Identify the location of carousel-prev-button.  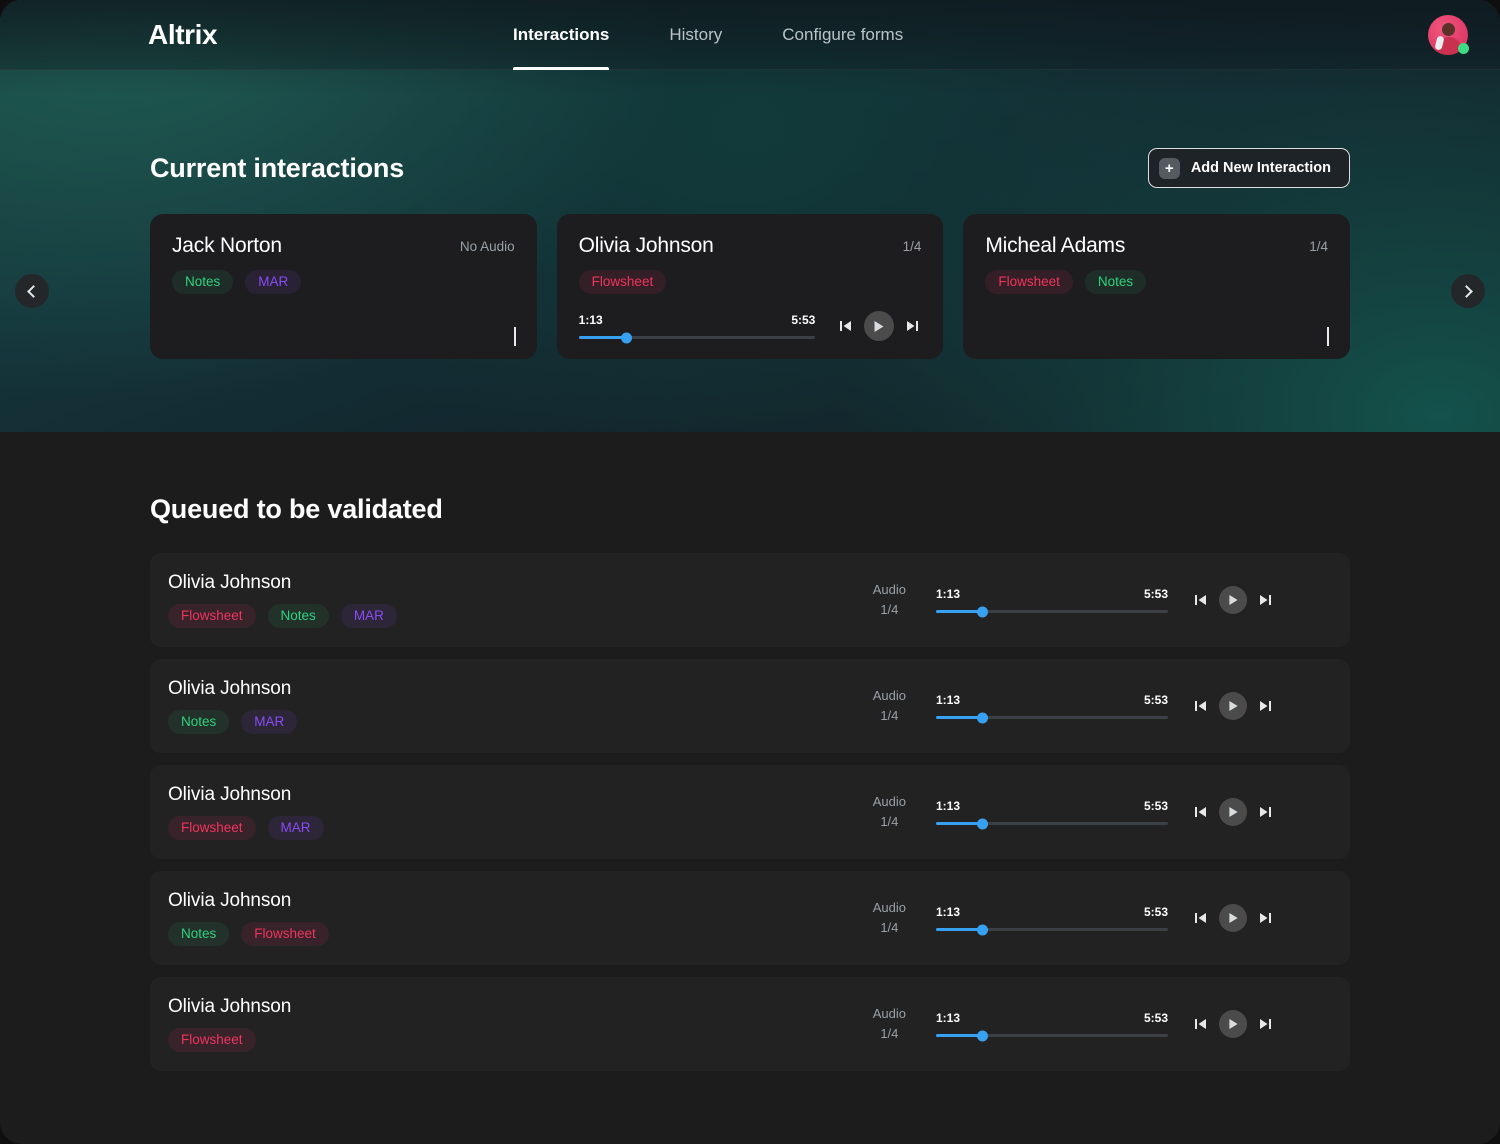
(32, 291).